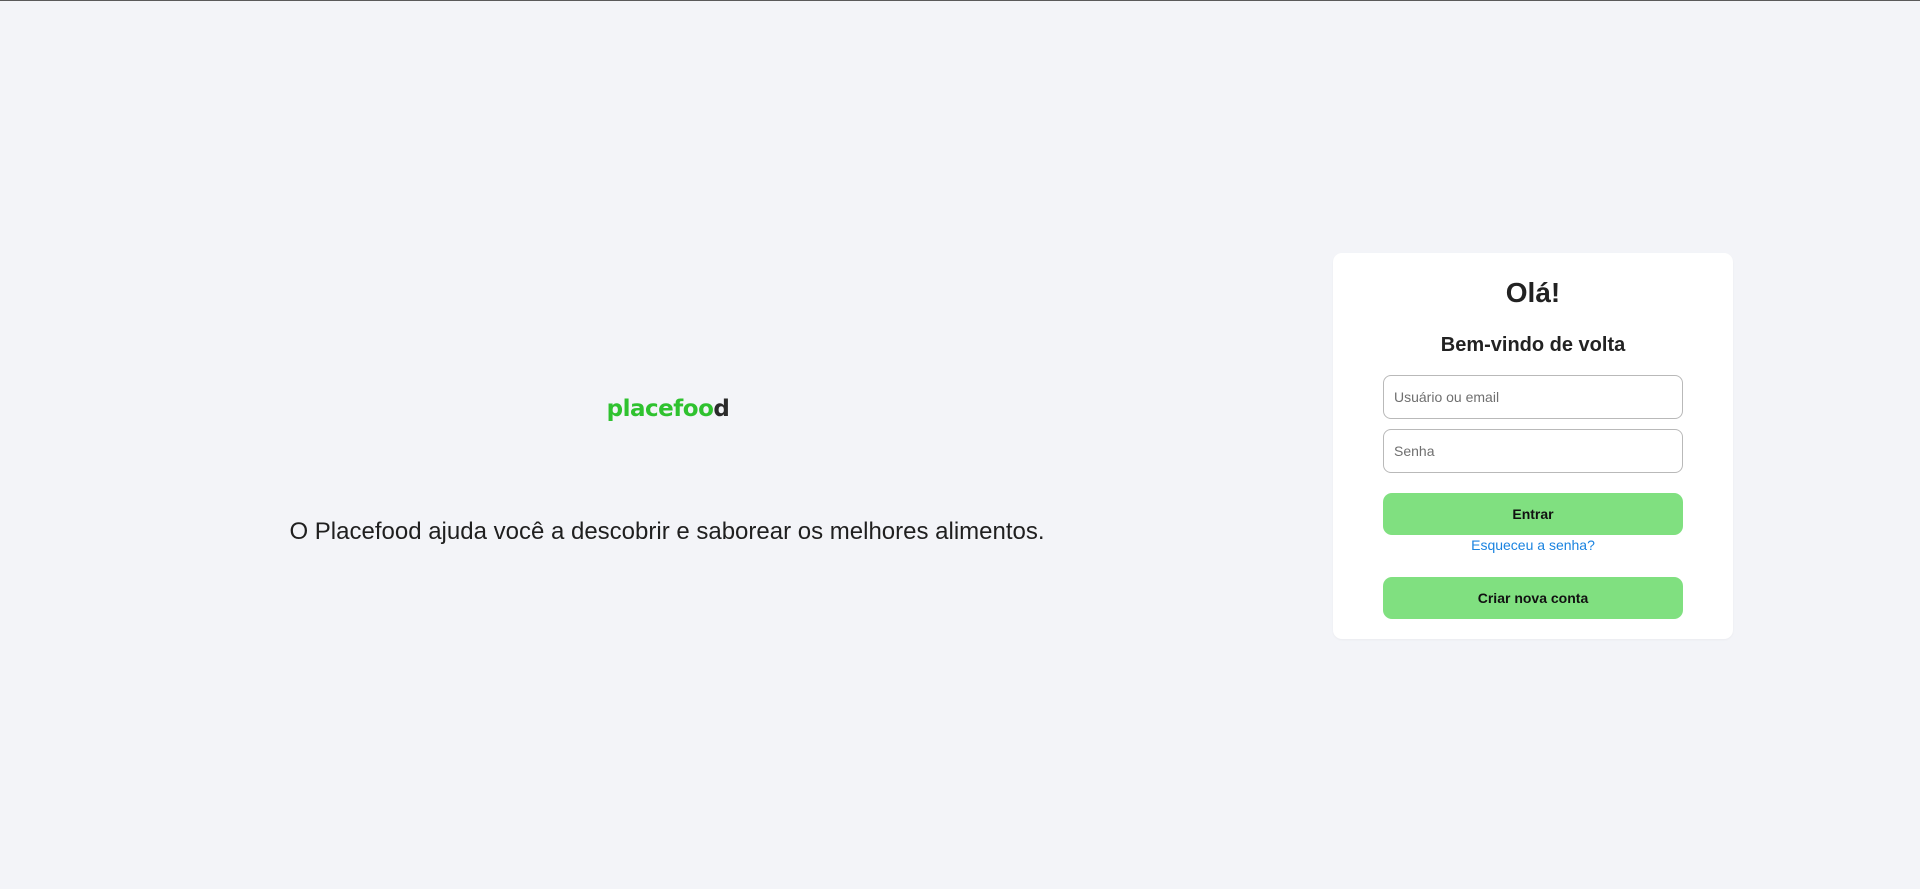  I want to click on create-account-button: Criar nova conta, so click(1533, 598).